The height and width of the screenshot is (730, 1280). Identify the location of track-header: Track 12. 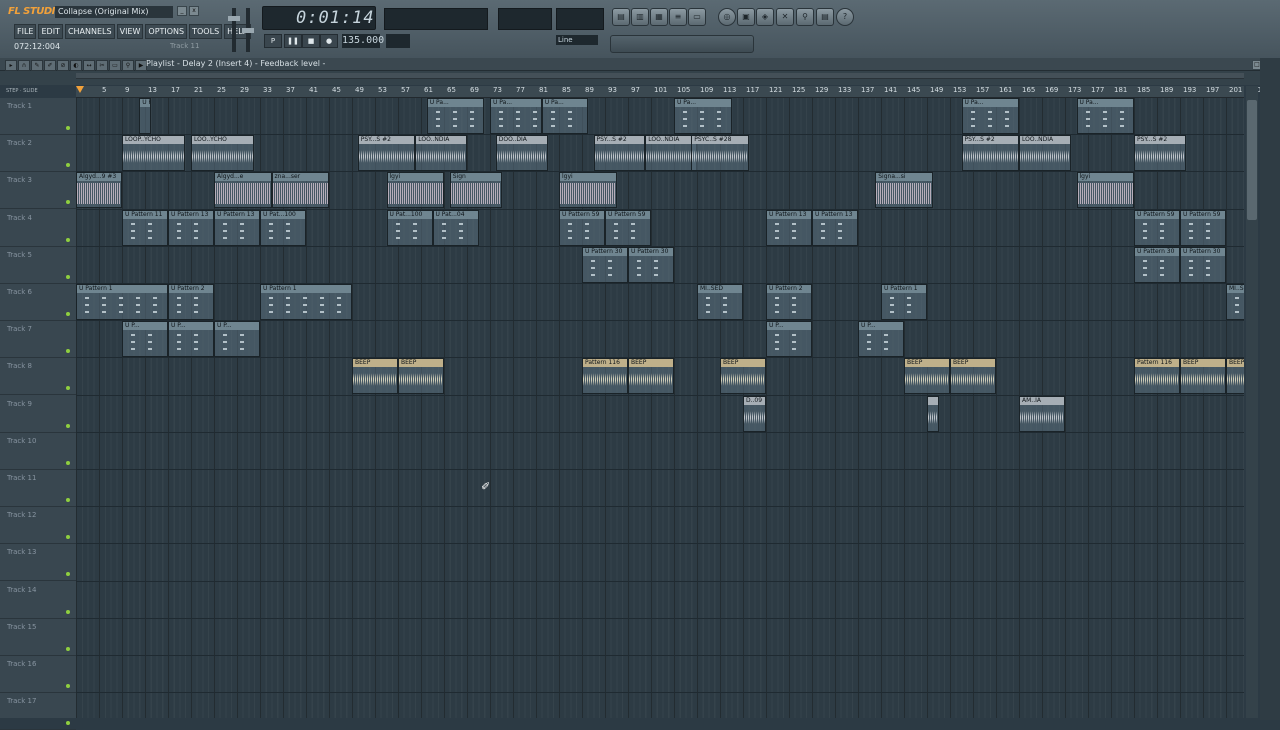
(38, 526).